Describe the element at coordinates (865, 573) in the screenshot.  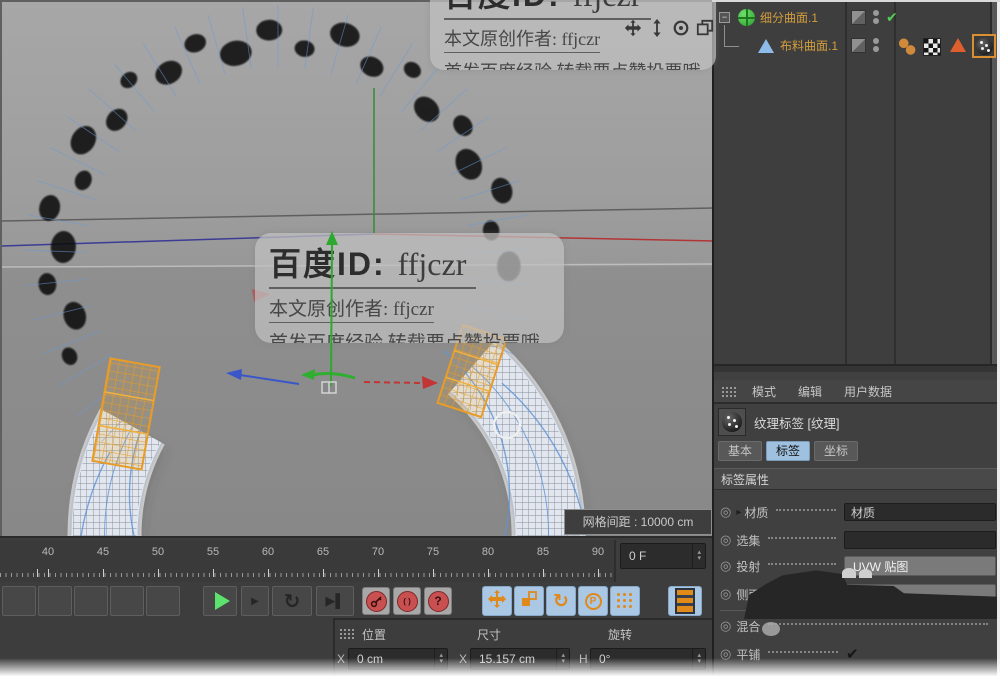
I see `watermark-shadow-blob` at that location.